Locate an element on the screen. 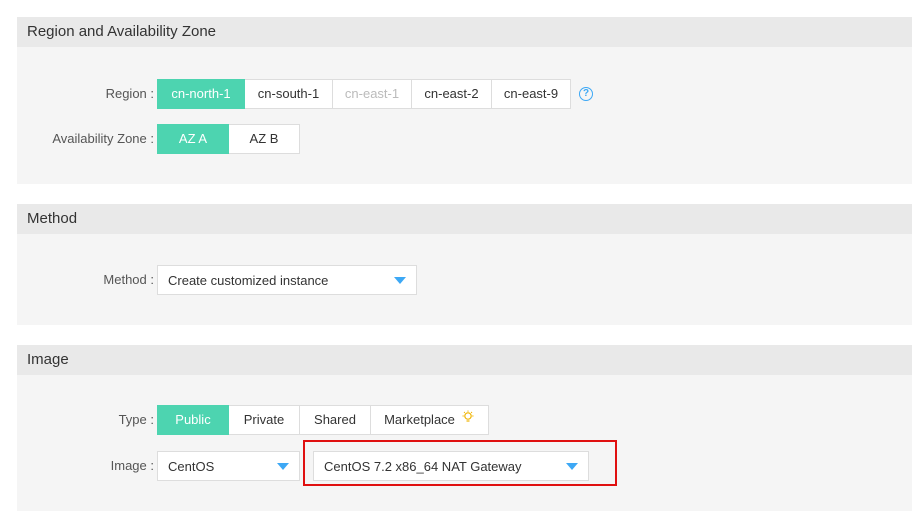 The height and width of the screenshot is (524, 924). section-title-image: Image is located at coordinates (464, 360).